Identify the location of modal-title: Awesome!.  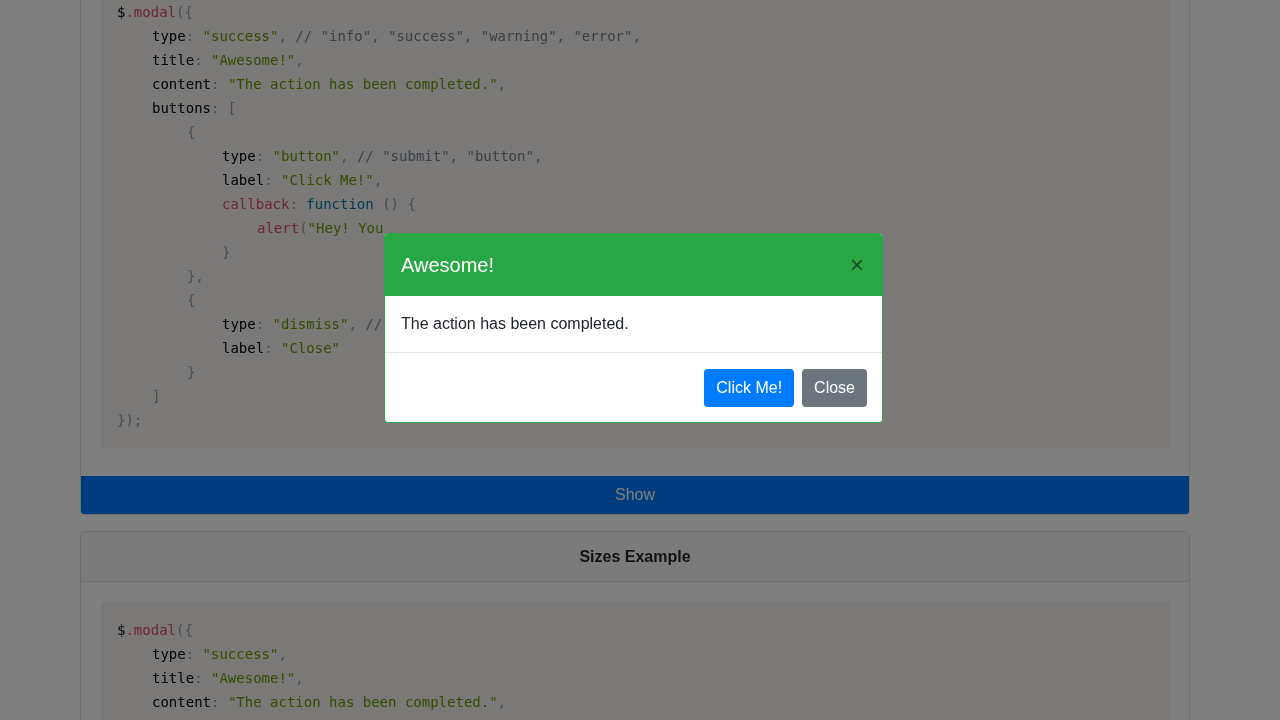
(447, 265).